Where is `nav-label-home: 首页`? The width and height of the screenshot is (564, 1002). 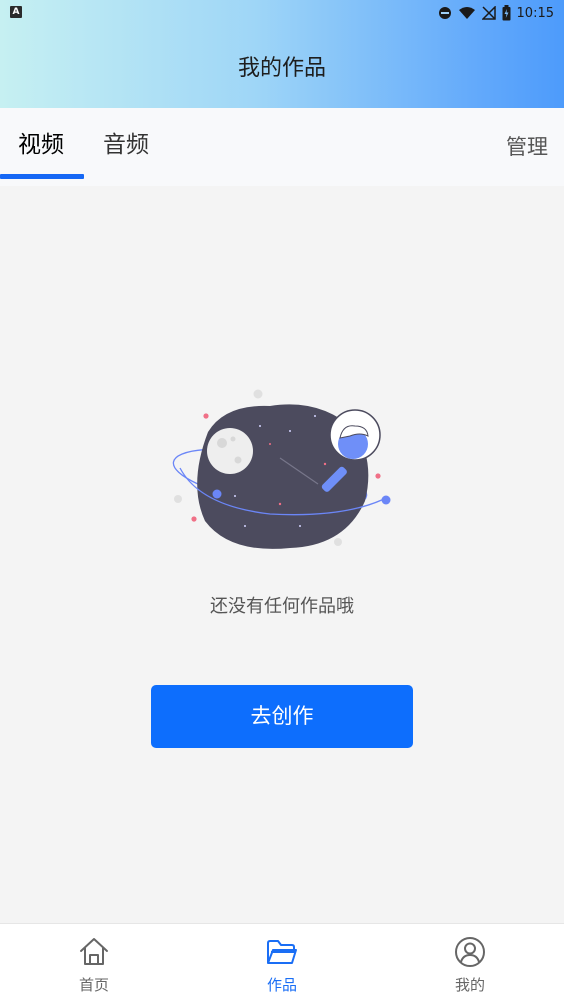
nav-label-home: 首页 is located at coordinates (93, 985).